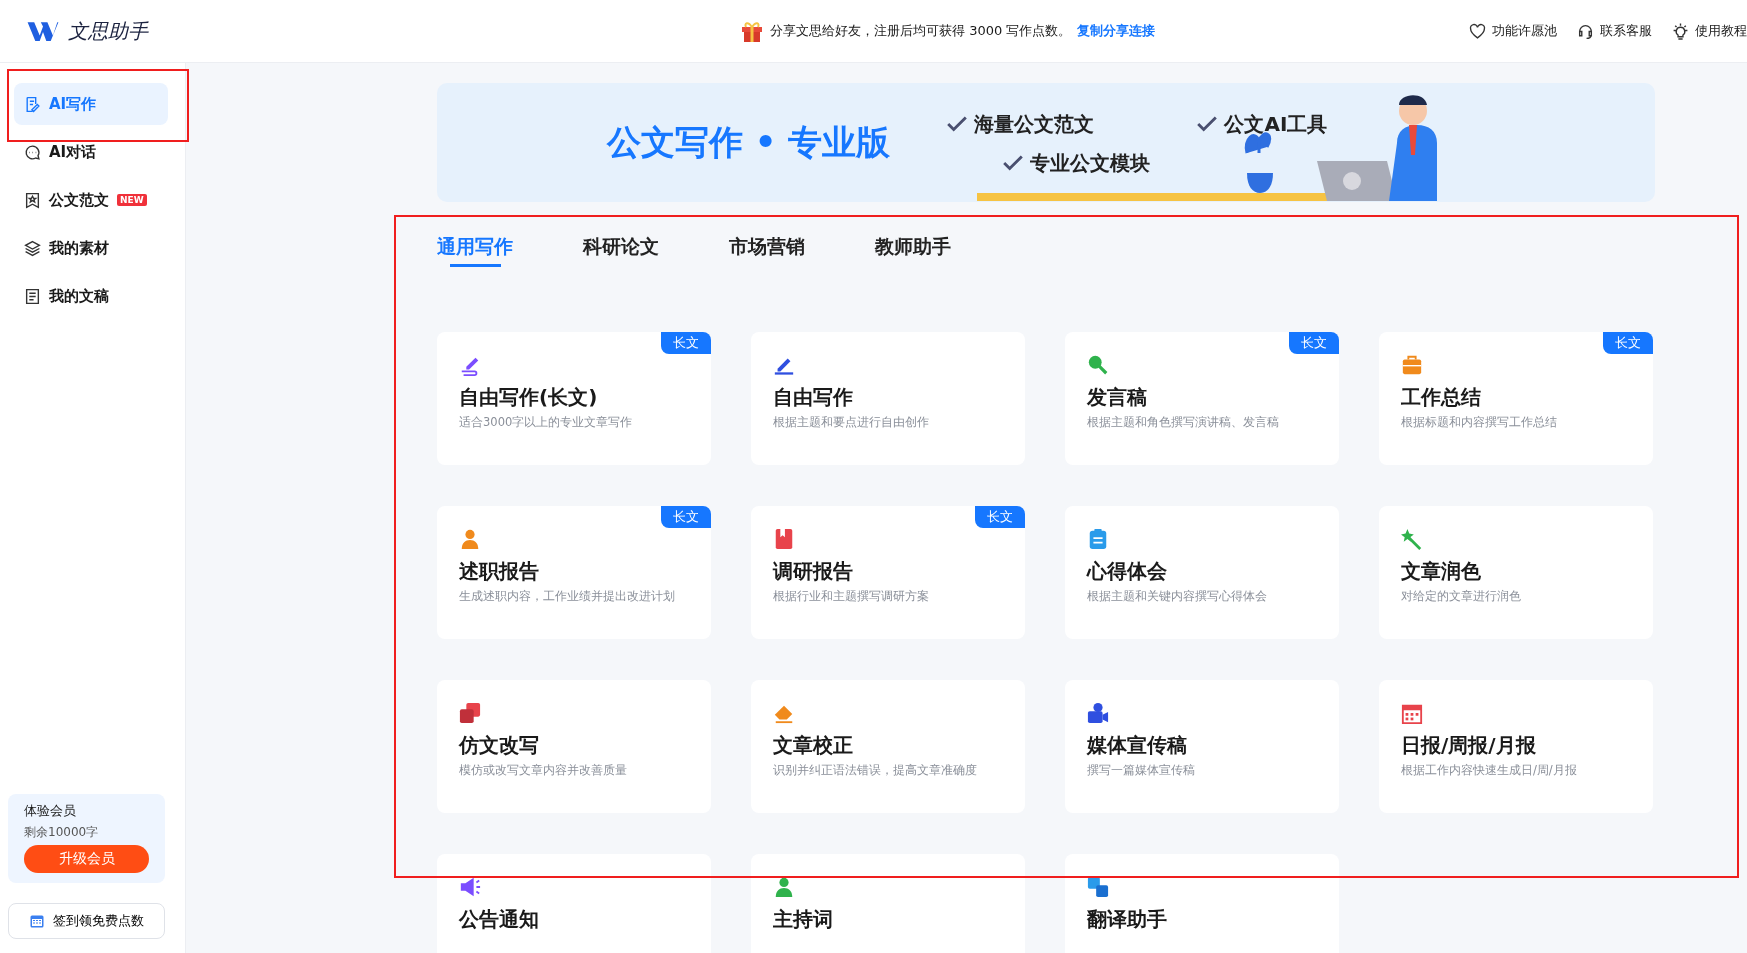 This screenshot has height=953, width=1747. What do you see at coordinates (574, 903) in the screenshot?
I see `tool-card: 公告通知` at bounding box center [574, 903].